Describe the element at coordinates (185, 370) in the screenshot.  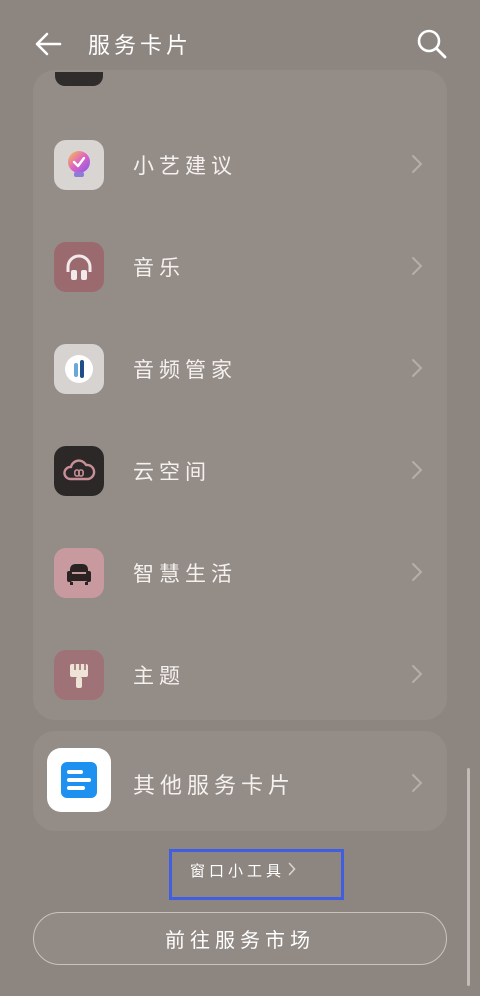
I see `list-item-label: 音频管家` at that location.